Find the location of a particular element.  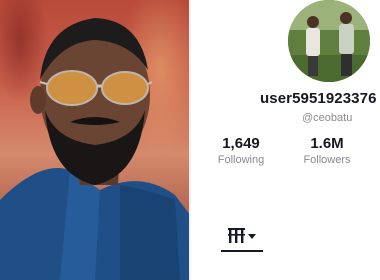

followers-stat: 1.6M Followers is located at coordinates (327, 151).